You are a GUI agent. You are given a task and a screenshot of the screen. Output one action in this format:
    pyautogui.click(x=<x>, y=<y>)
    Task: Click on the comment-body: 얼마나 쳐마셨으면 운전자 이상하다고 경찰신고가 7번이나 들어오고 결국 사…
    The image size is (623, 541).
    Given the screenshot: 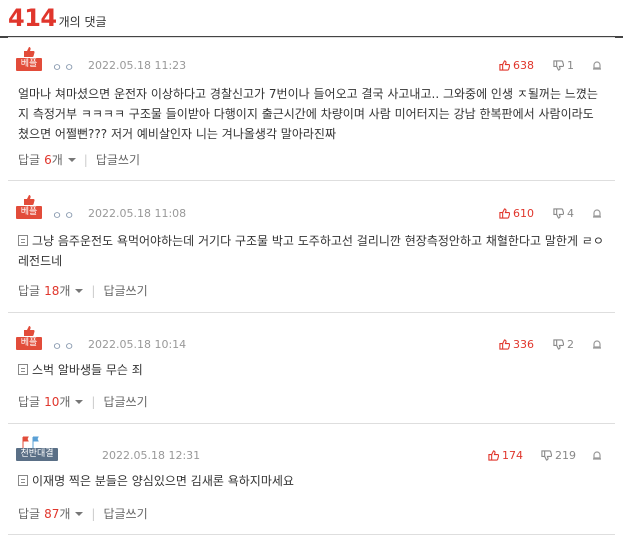 What is the action you would take?
    pyautogui.click(x=308, y=114)
    